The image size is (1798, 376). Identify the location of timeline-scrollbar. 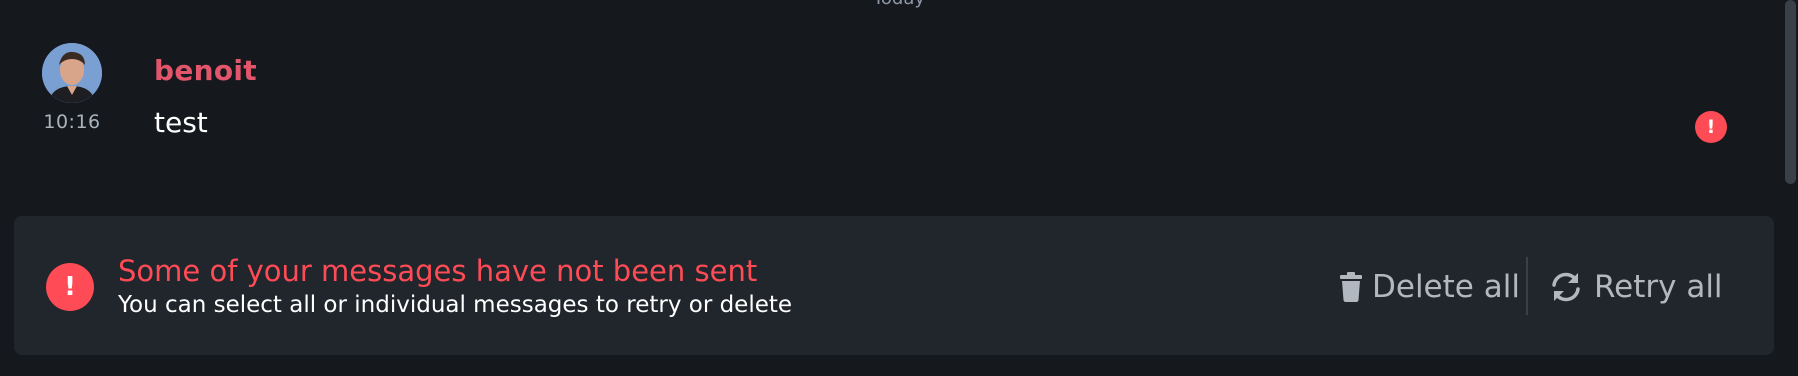
(1790, 92).